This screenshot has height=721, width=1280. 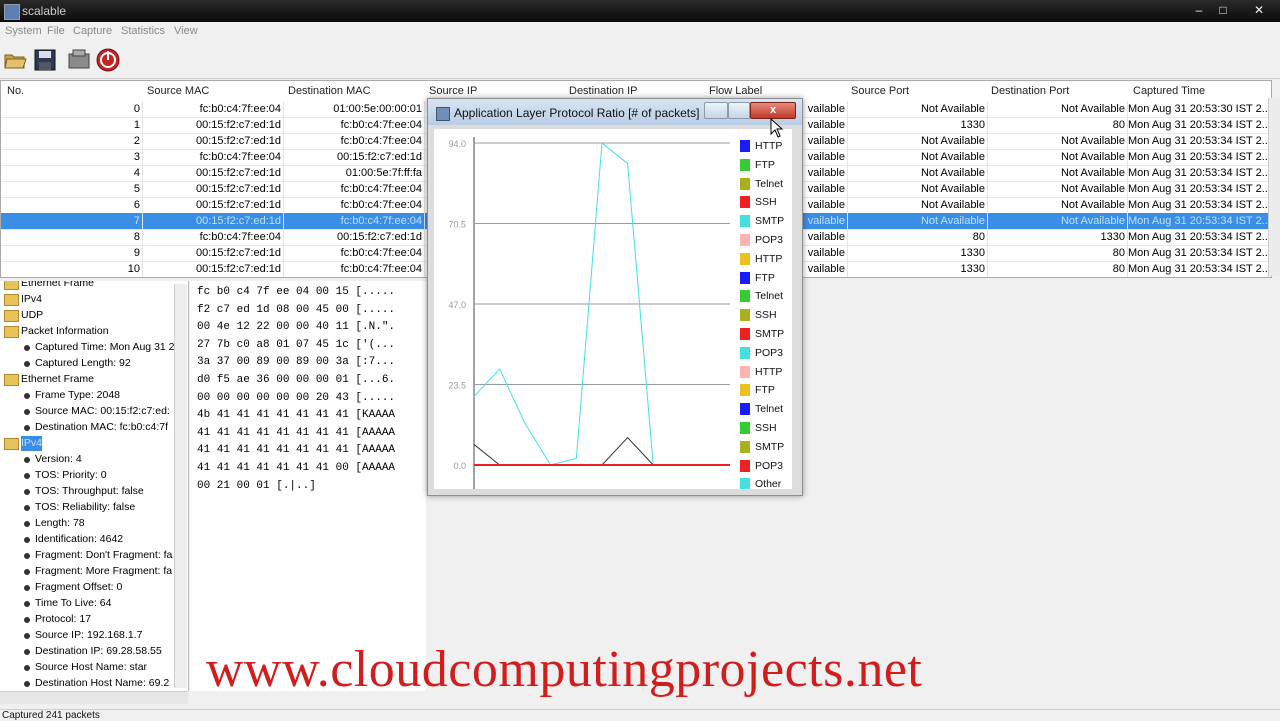 I want to click on table-cell-dp: 80, so click(x=1058, y=269).